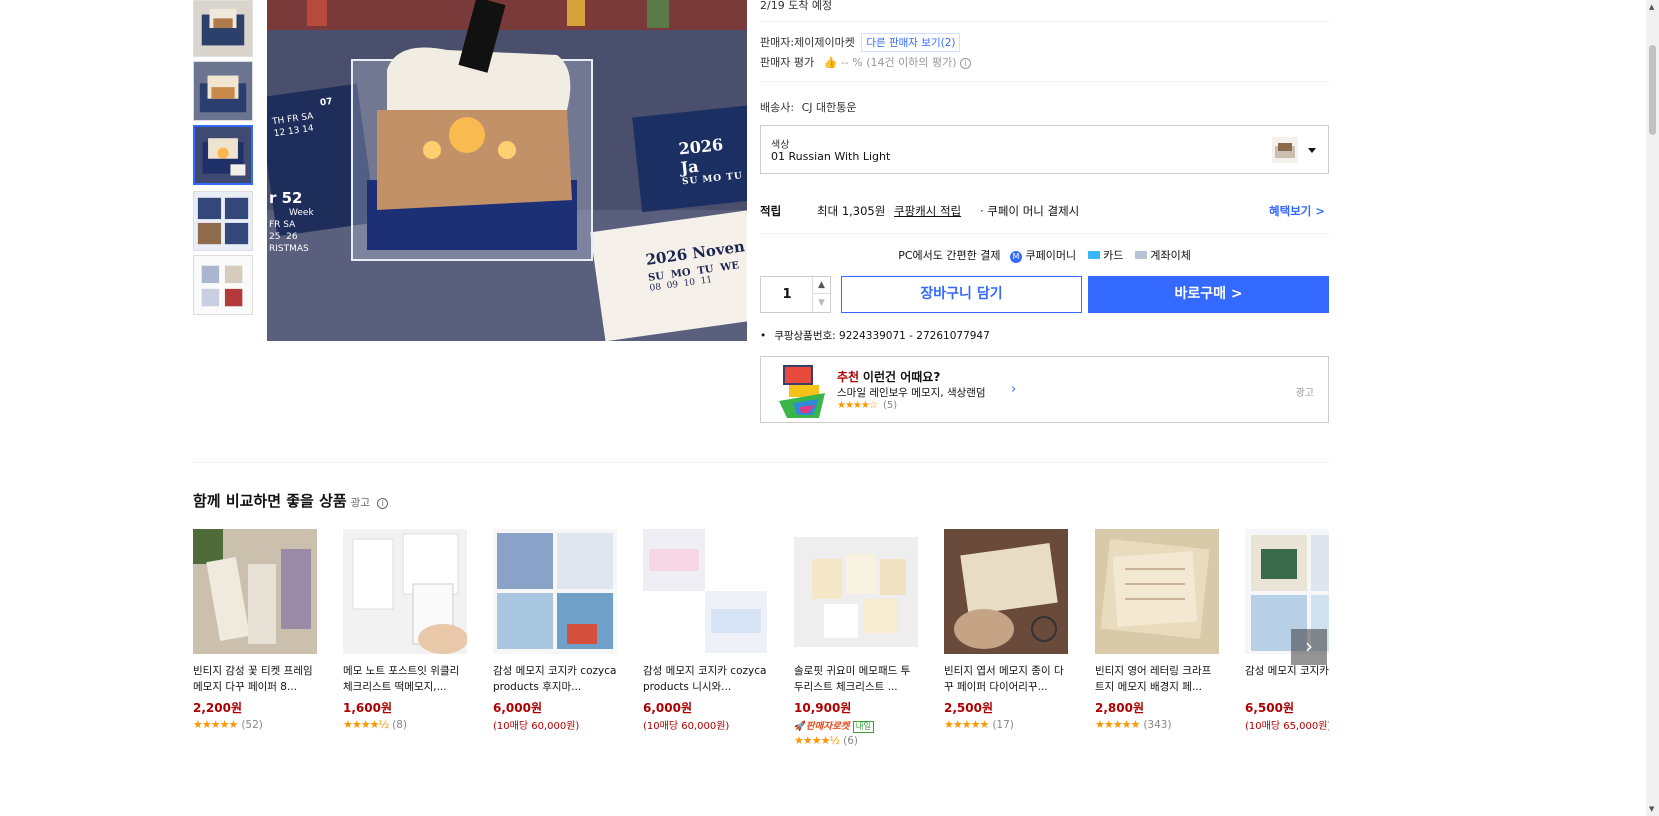 This screenshot has width=1659, height=816. I want to click on product-price: 10,900원, so click(823, 708).